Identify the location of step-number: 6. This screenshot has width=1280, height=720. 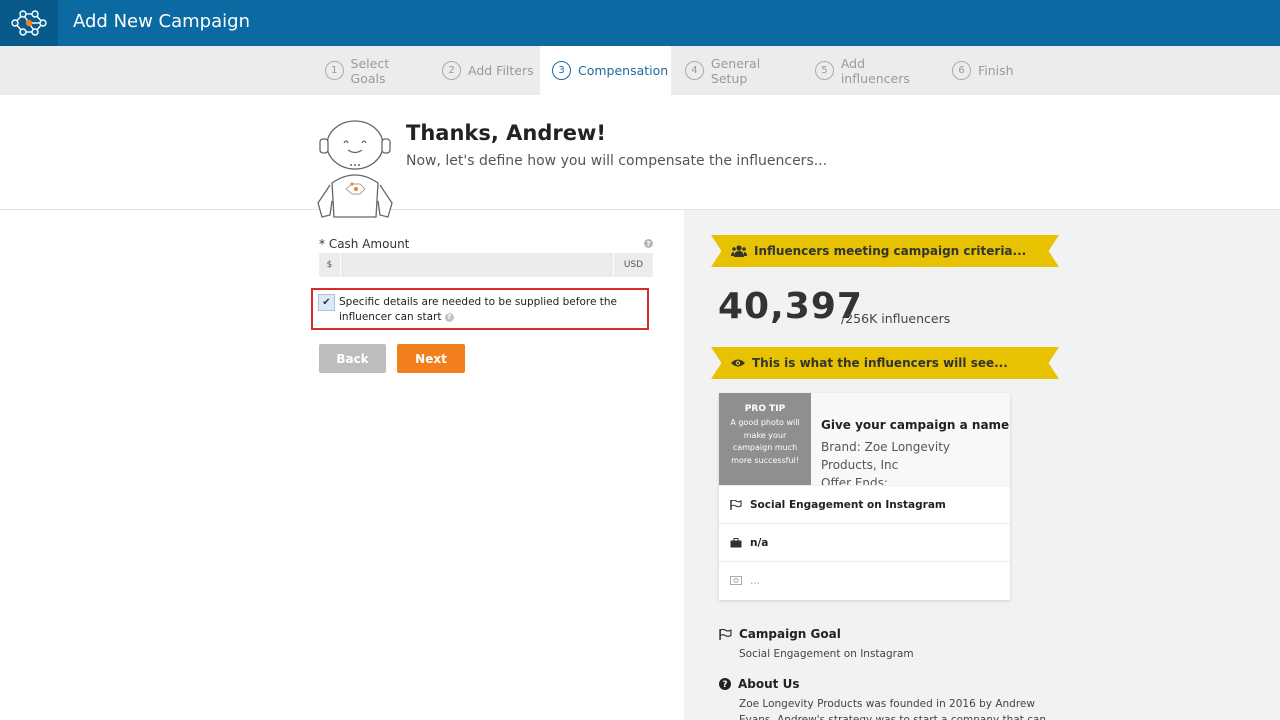
(961, 70).